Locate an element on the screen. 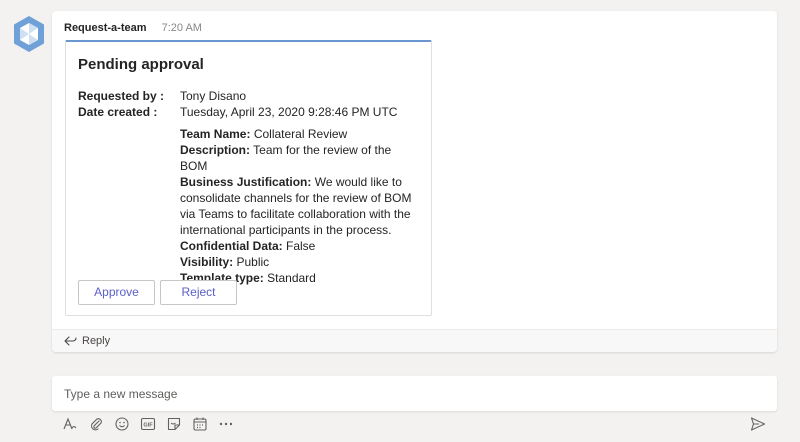 Image resolution: width=800 pixels, height=442 pixels. template-type-value: Standard is located at coordinates (291, 278).